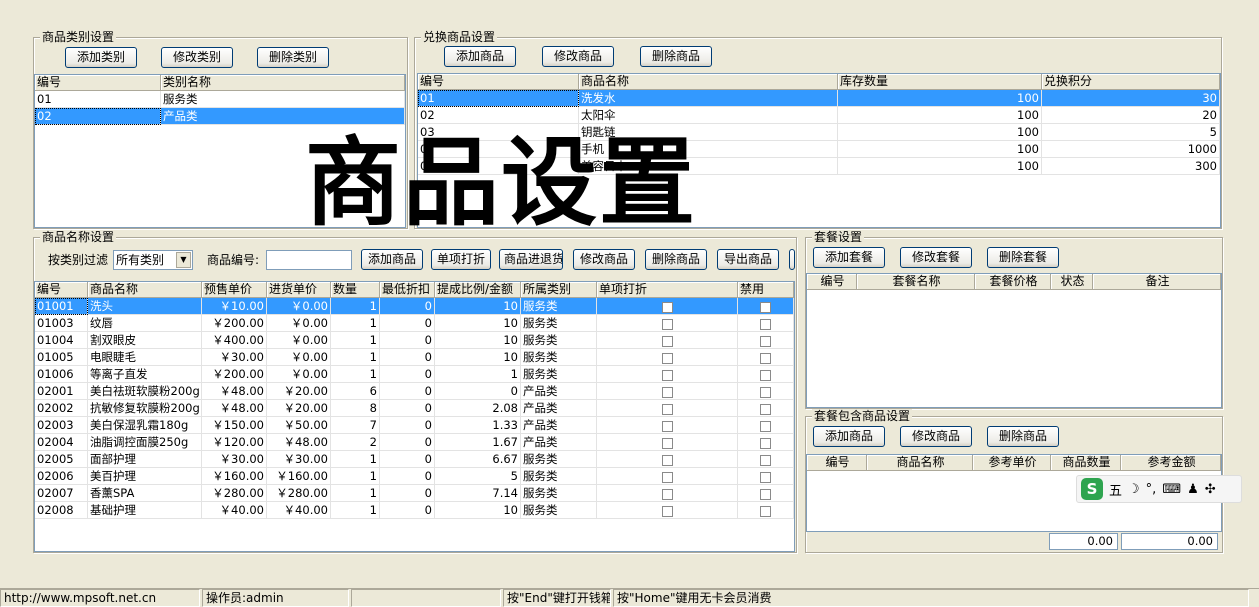 The image size is (1259, 607). What do you see at coordinates (1012, 462) in the screenshot?
I see `col-header: 参考单价` at bounding box center [1012, 462].